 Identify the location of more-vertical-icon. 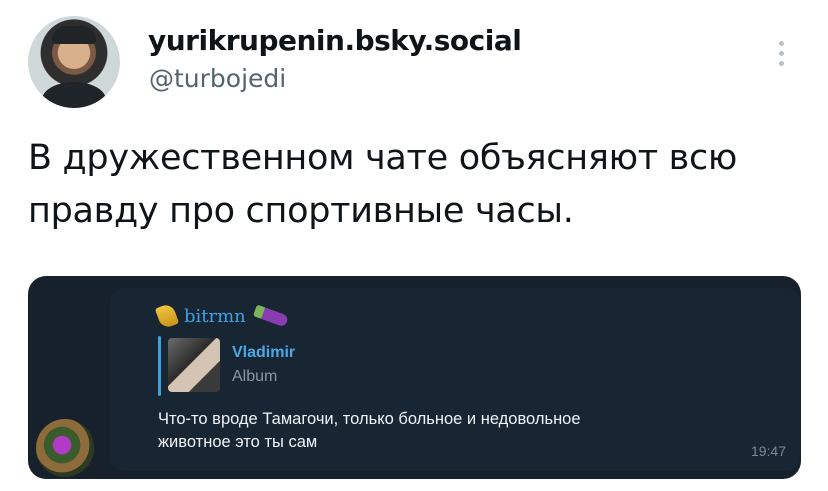
(781, 61).